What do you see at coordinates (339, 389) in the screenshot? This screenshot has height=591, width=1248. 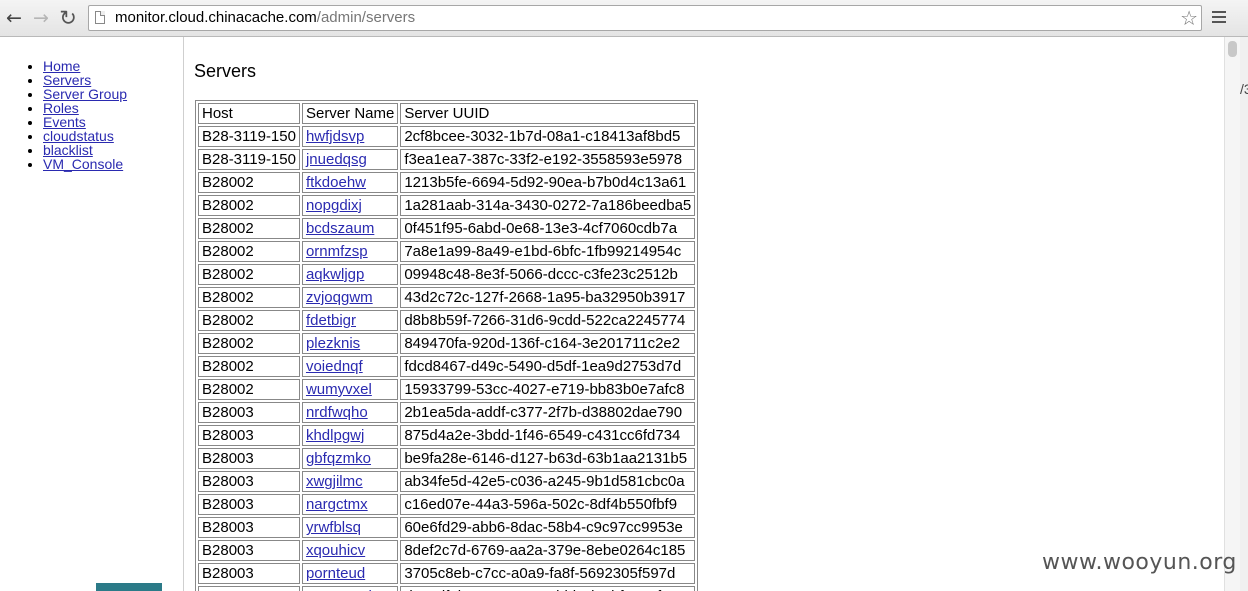 I see `server-name-link: wumyvxel` at bounding box center [339, 389].